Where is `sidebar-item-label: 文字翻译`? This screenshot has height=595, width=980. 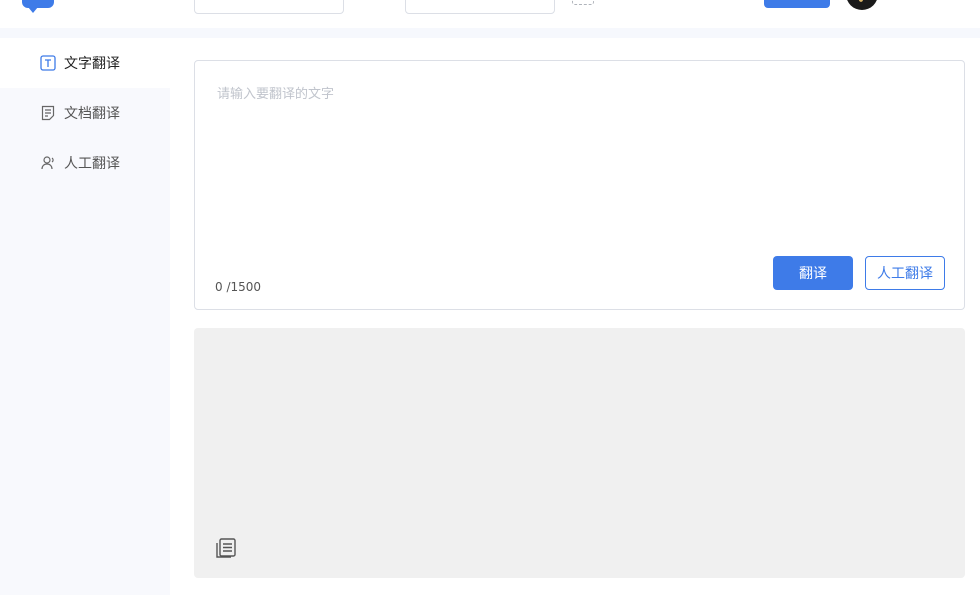
sidebar-item-label: 文字翻译 is located at coordinates (92, 64).